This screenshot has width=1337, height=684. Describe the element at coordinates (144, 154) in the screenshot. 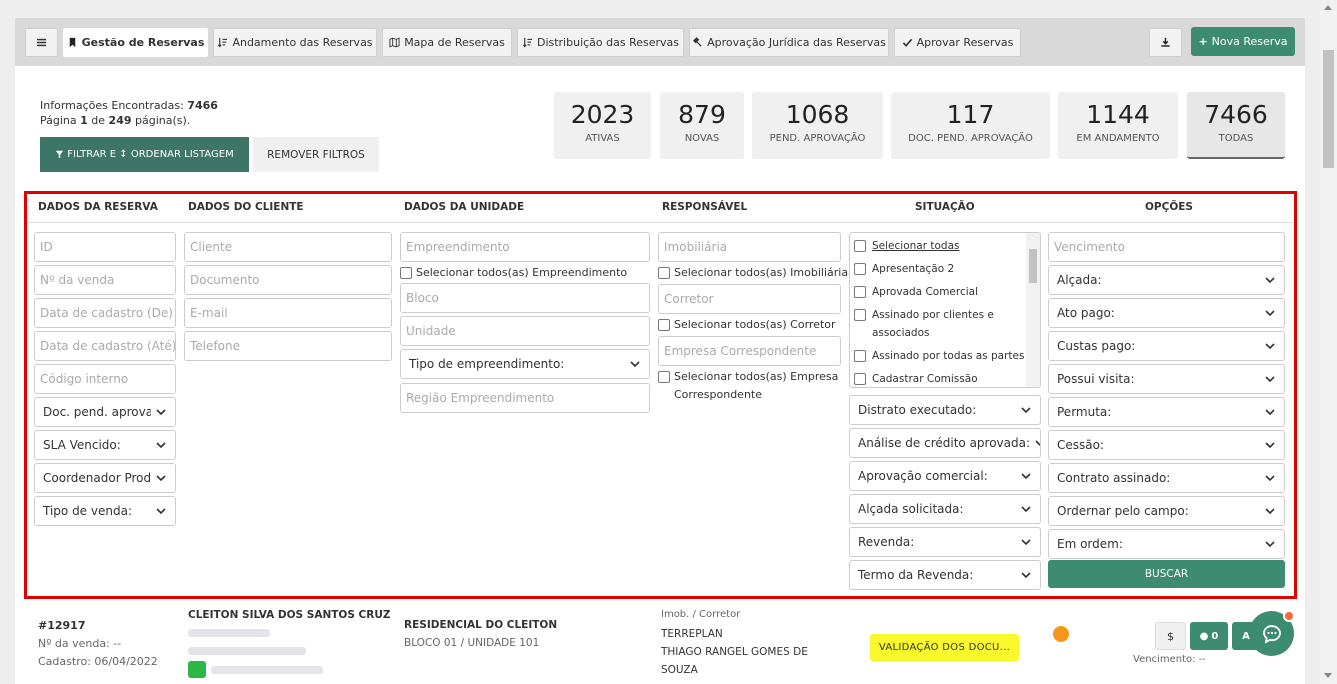

I see `filter-sort-button: FILTRAR E ↕ ORDENAR LISTAGEM` at that location.